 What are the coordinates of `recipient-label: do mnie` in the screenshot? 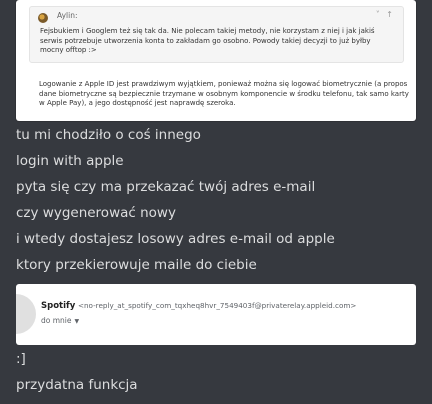 It's located at (56, 320).